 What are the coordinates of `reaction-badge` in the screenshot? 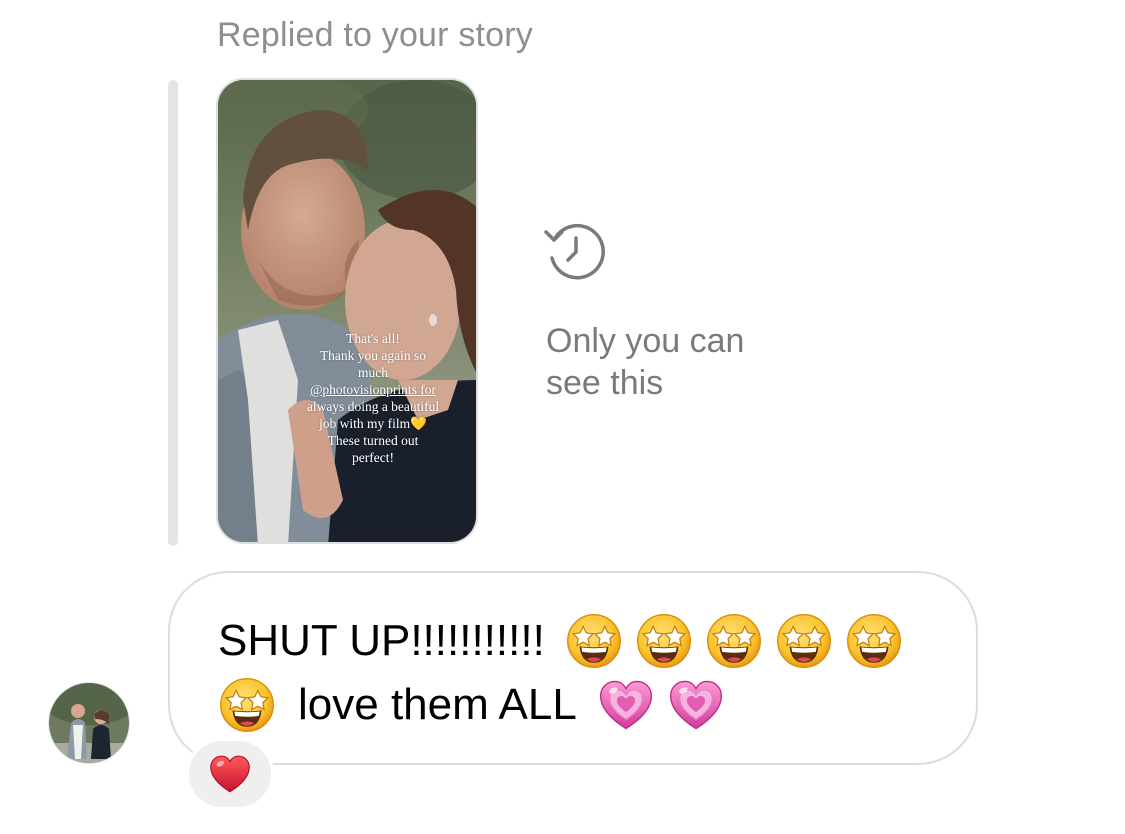 It's located at (230, 774).